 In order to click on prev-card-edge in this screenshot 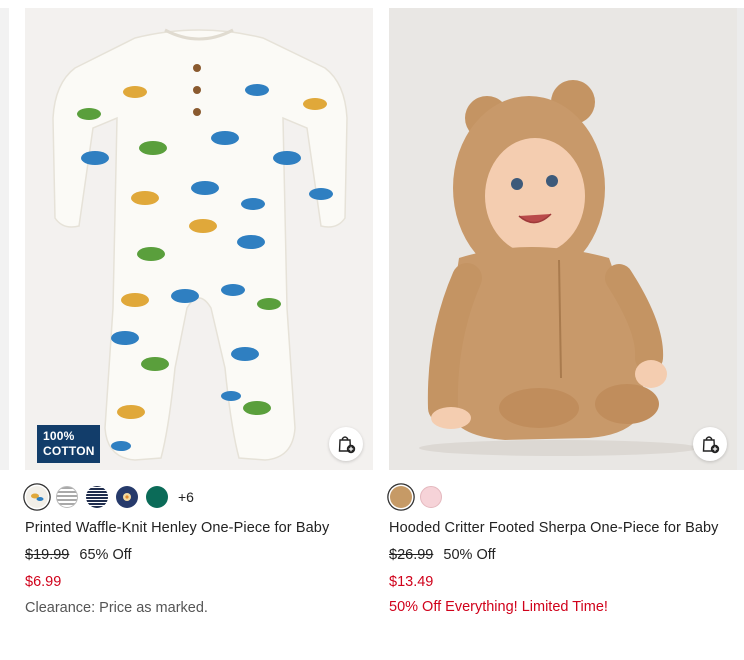, I will do `click(4, 239)`.